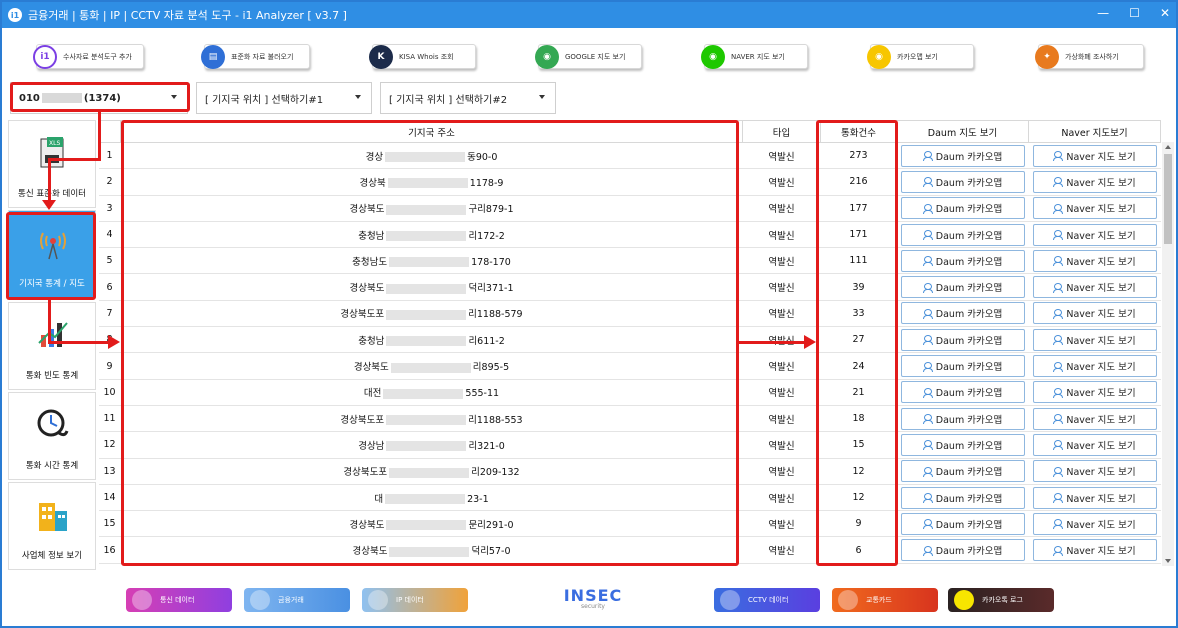 This screenshot has width=1178, height=628. Describe the element at coordinates (920, 56) in the screenshot. I see `kakao-map-button: ◉ 카카오맵 보기` at that location.